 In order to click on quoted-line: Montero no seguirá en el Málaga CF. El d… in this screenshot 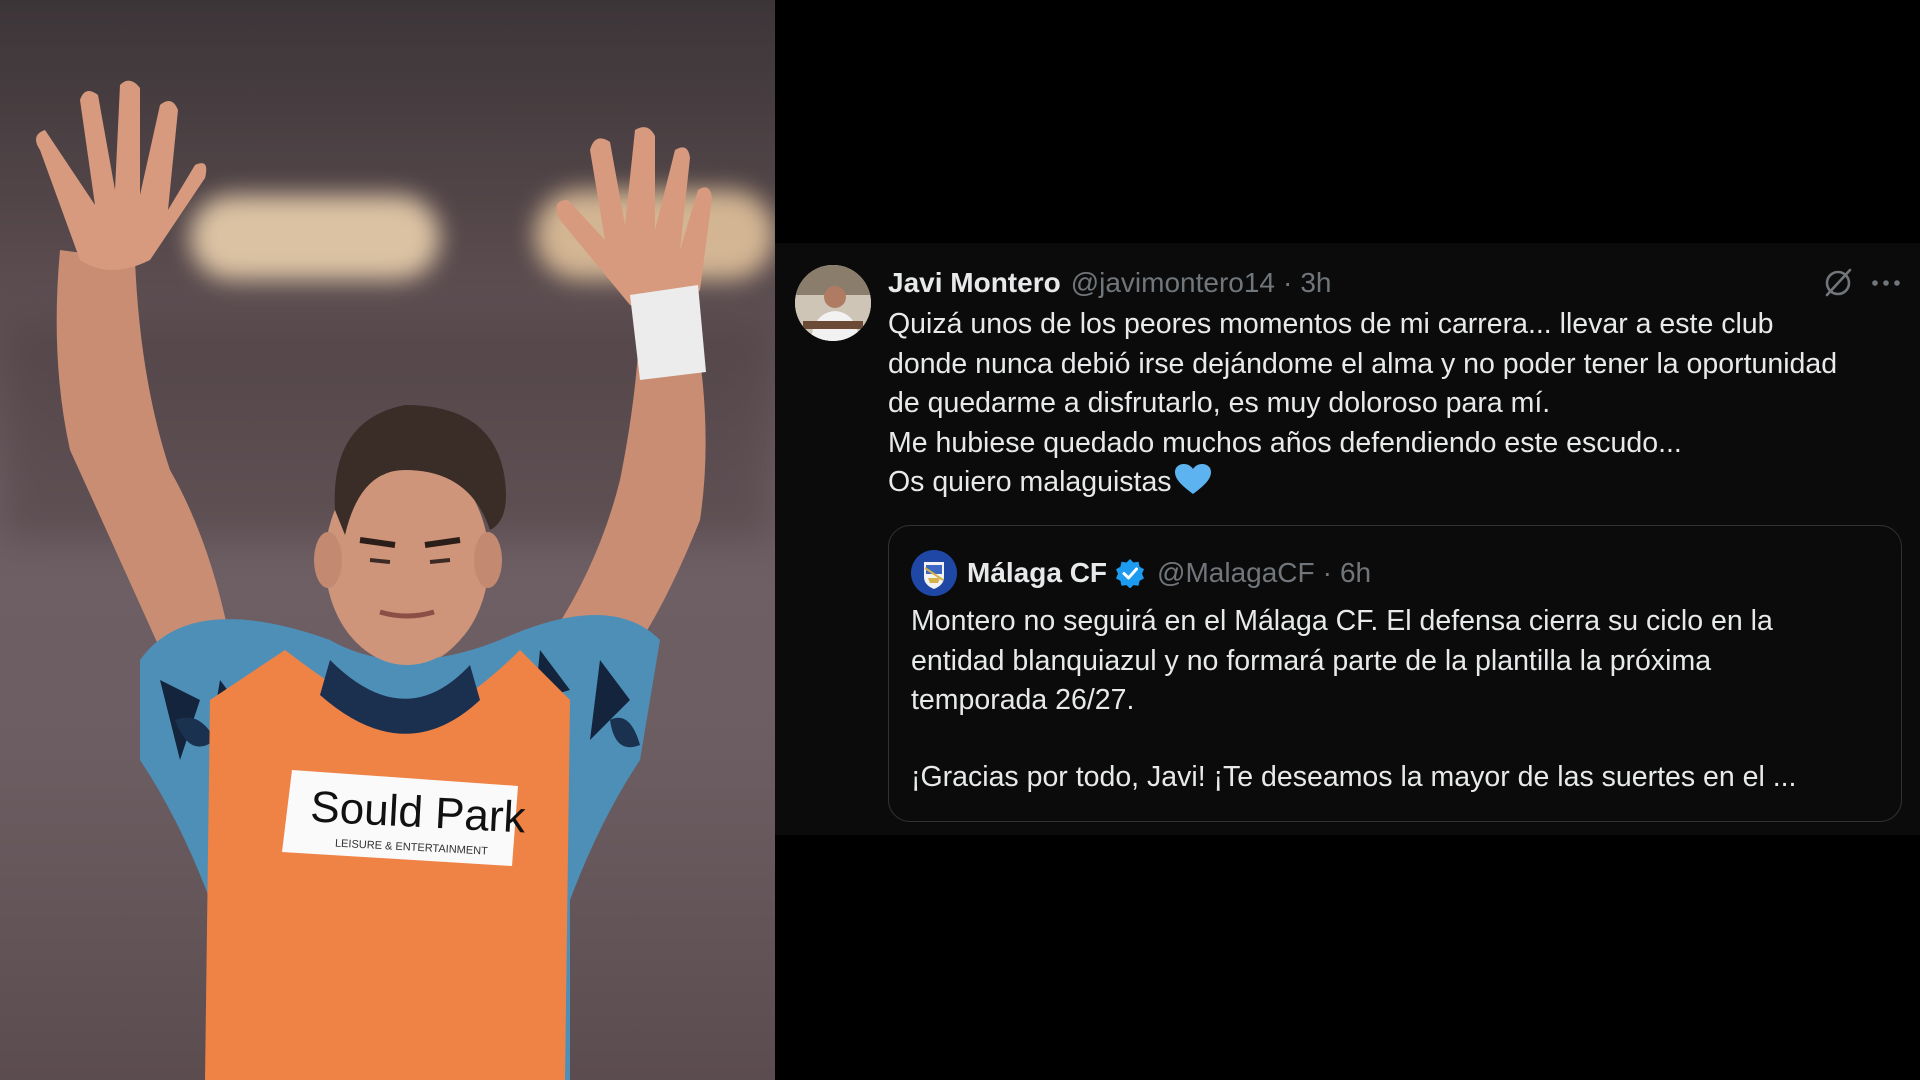, I will do `click(1342, 621)`.